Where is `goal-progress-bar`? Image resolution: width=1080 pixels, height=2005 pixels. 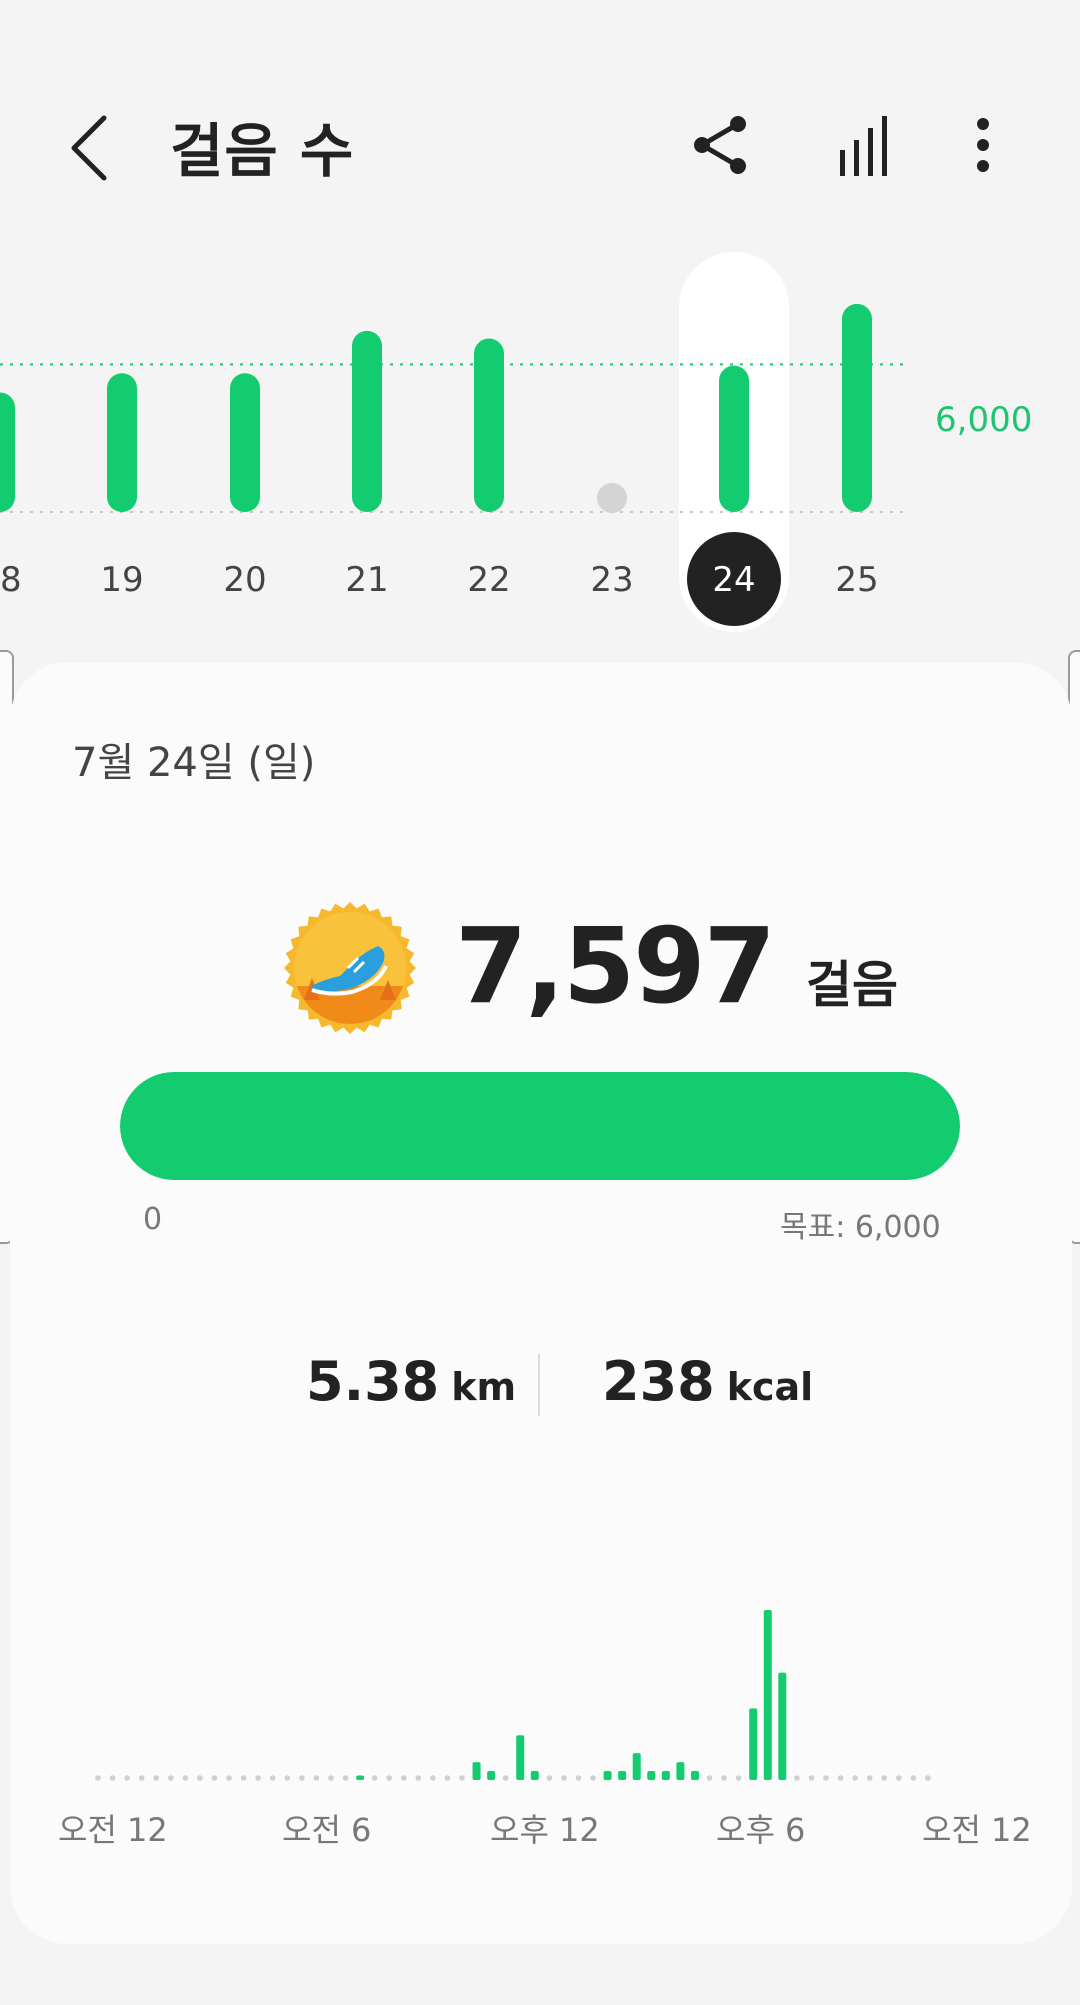 goal-progress-bar is located at coordinates (540, 1126).